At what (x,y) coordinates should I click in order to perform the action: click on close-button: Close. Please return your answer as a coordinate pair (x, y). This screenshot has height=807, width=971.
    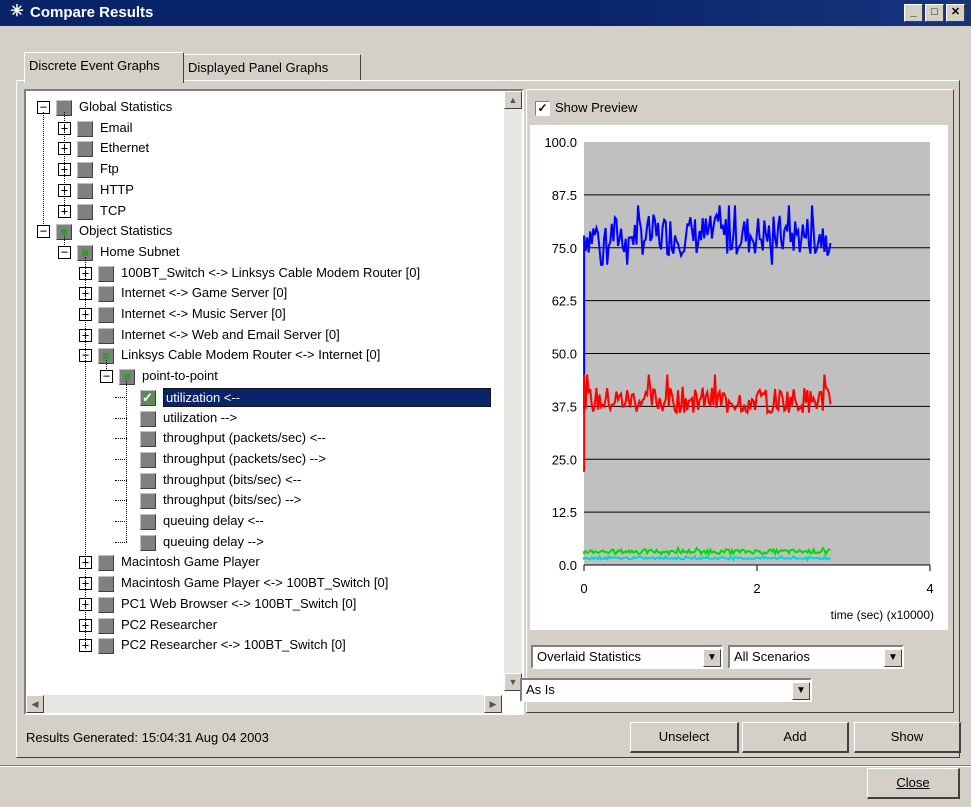
    Looking at the image, I should click on (913, 783).